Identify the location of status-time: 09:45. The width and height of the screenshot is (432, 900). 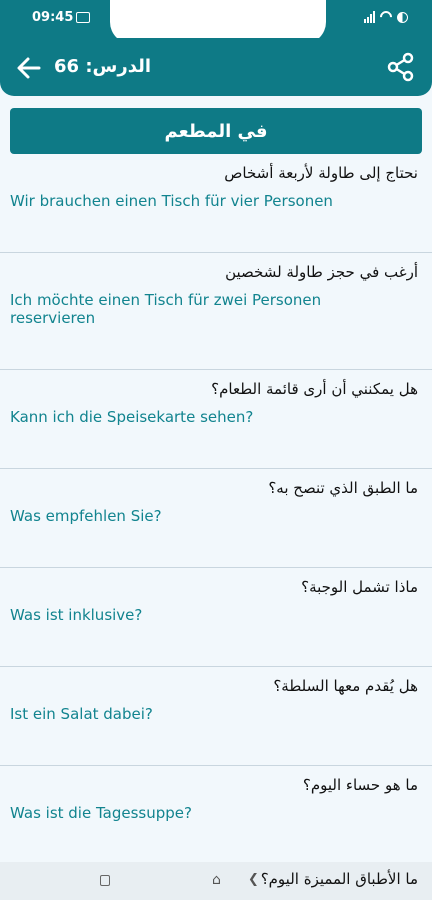
(53, 17).